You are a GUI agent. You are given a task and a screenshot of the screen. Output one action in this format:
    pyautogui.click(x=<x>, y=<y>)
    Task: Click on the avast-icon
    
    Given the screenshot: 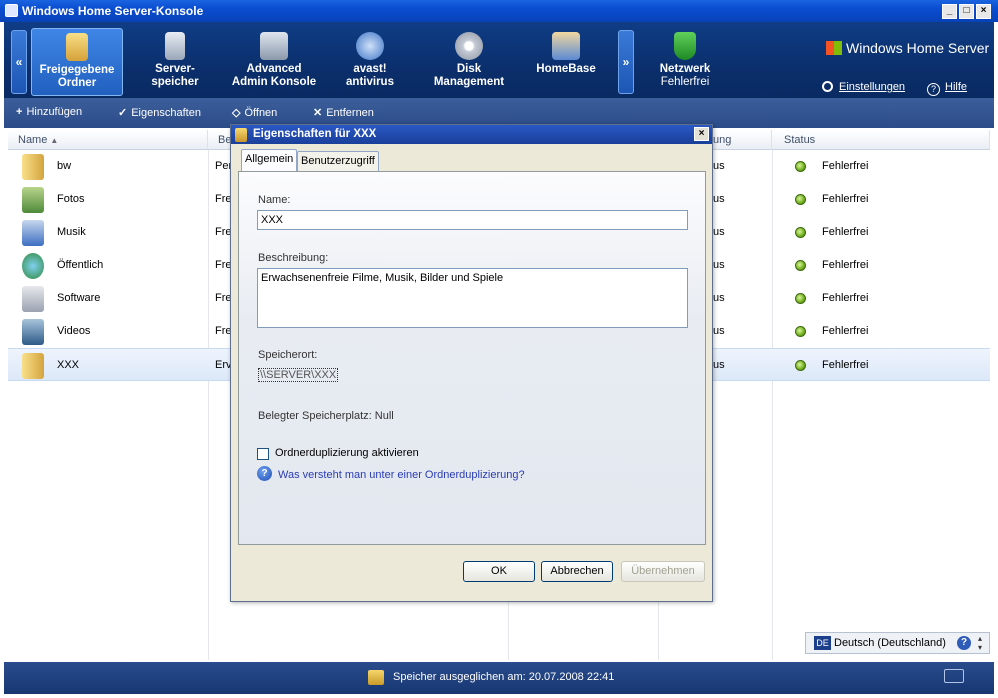 What is the action you would take?
    pyautogui.click(x=370, y=46)
    